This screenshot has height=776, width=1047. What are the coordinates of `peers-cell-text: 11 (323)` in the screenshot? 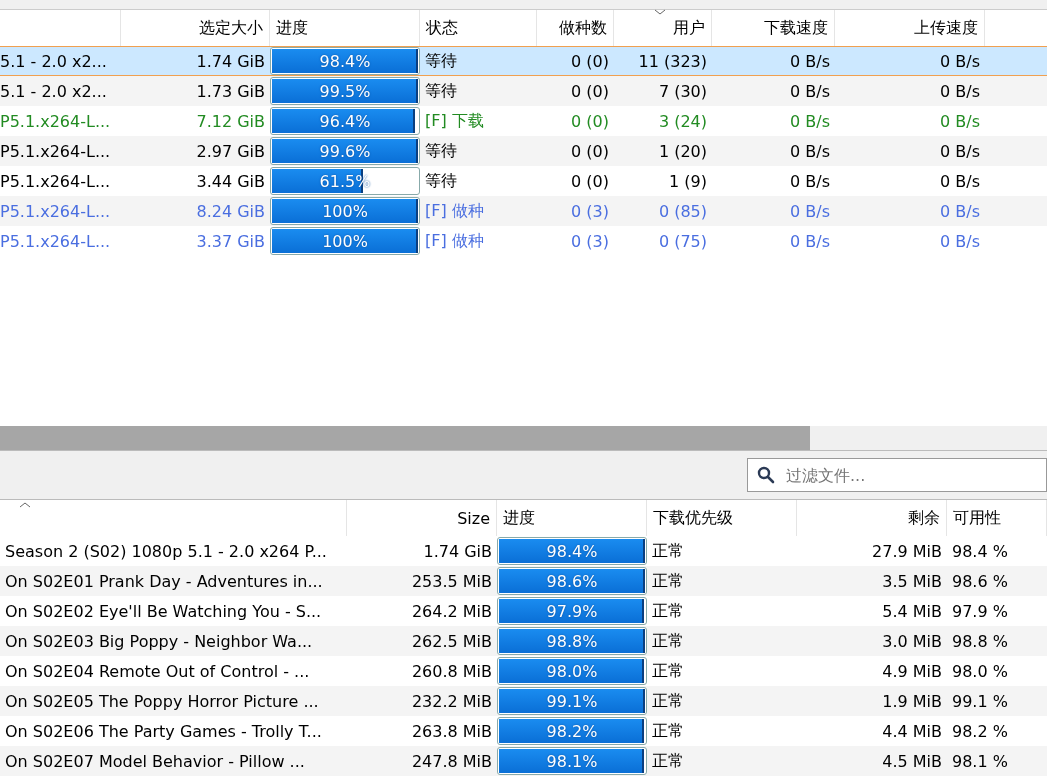 It's located at (672, 61).